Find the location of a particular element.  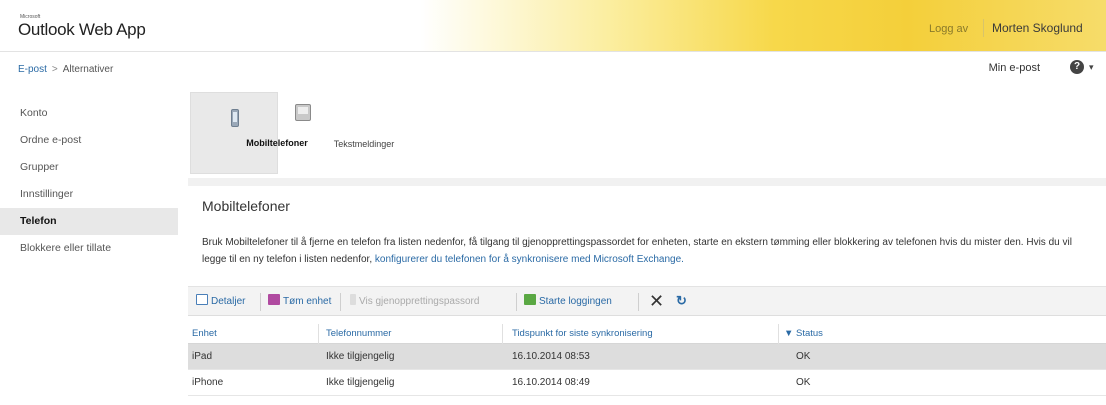

breadcrumb-current: Alternativer is located at coordinates (88, 69).